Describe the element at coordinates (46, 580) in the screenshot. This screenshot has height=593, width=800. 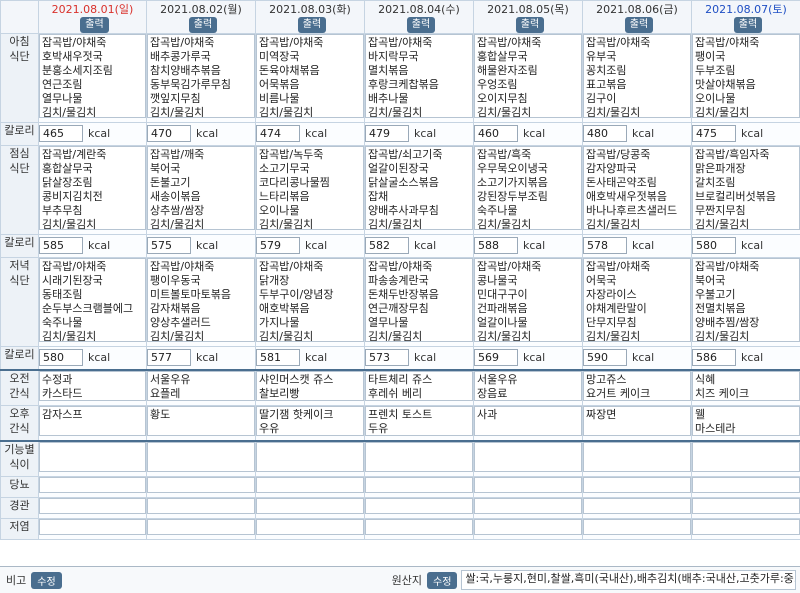
I see `remark-edit-button: 수정` at that location.